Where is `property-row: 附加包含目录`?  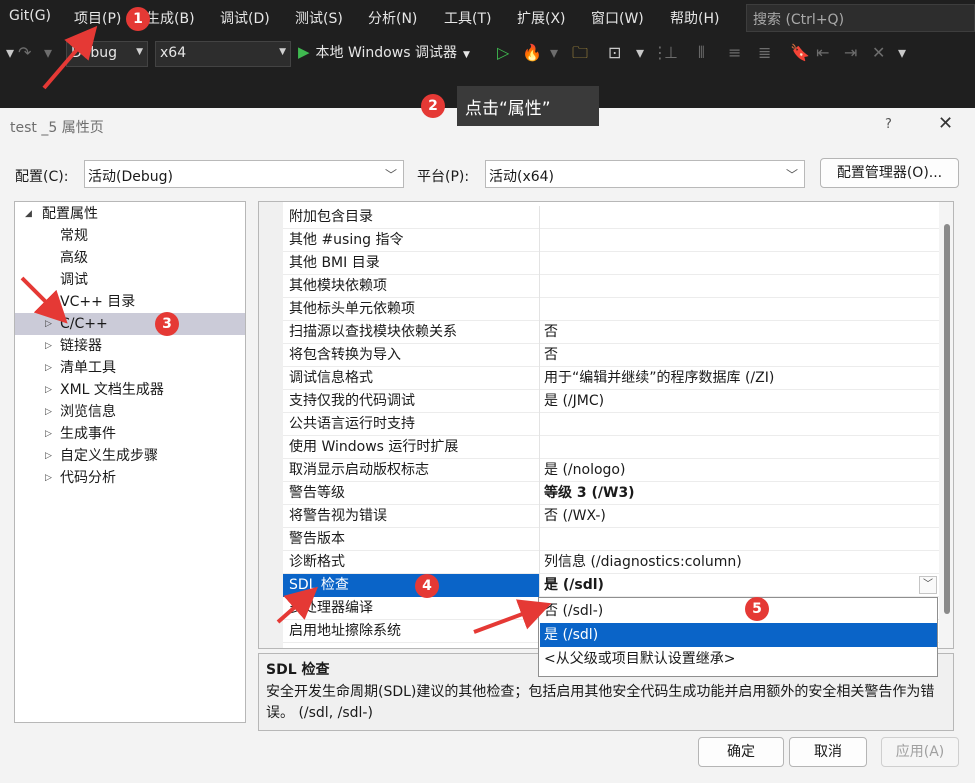
property-row: 附加包含目录 is located at coordinates (611, 217).